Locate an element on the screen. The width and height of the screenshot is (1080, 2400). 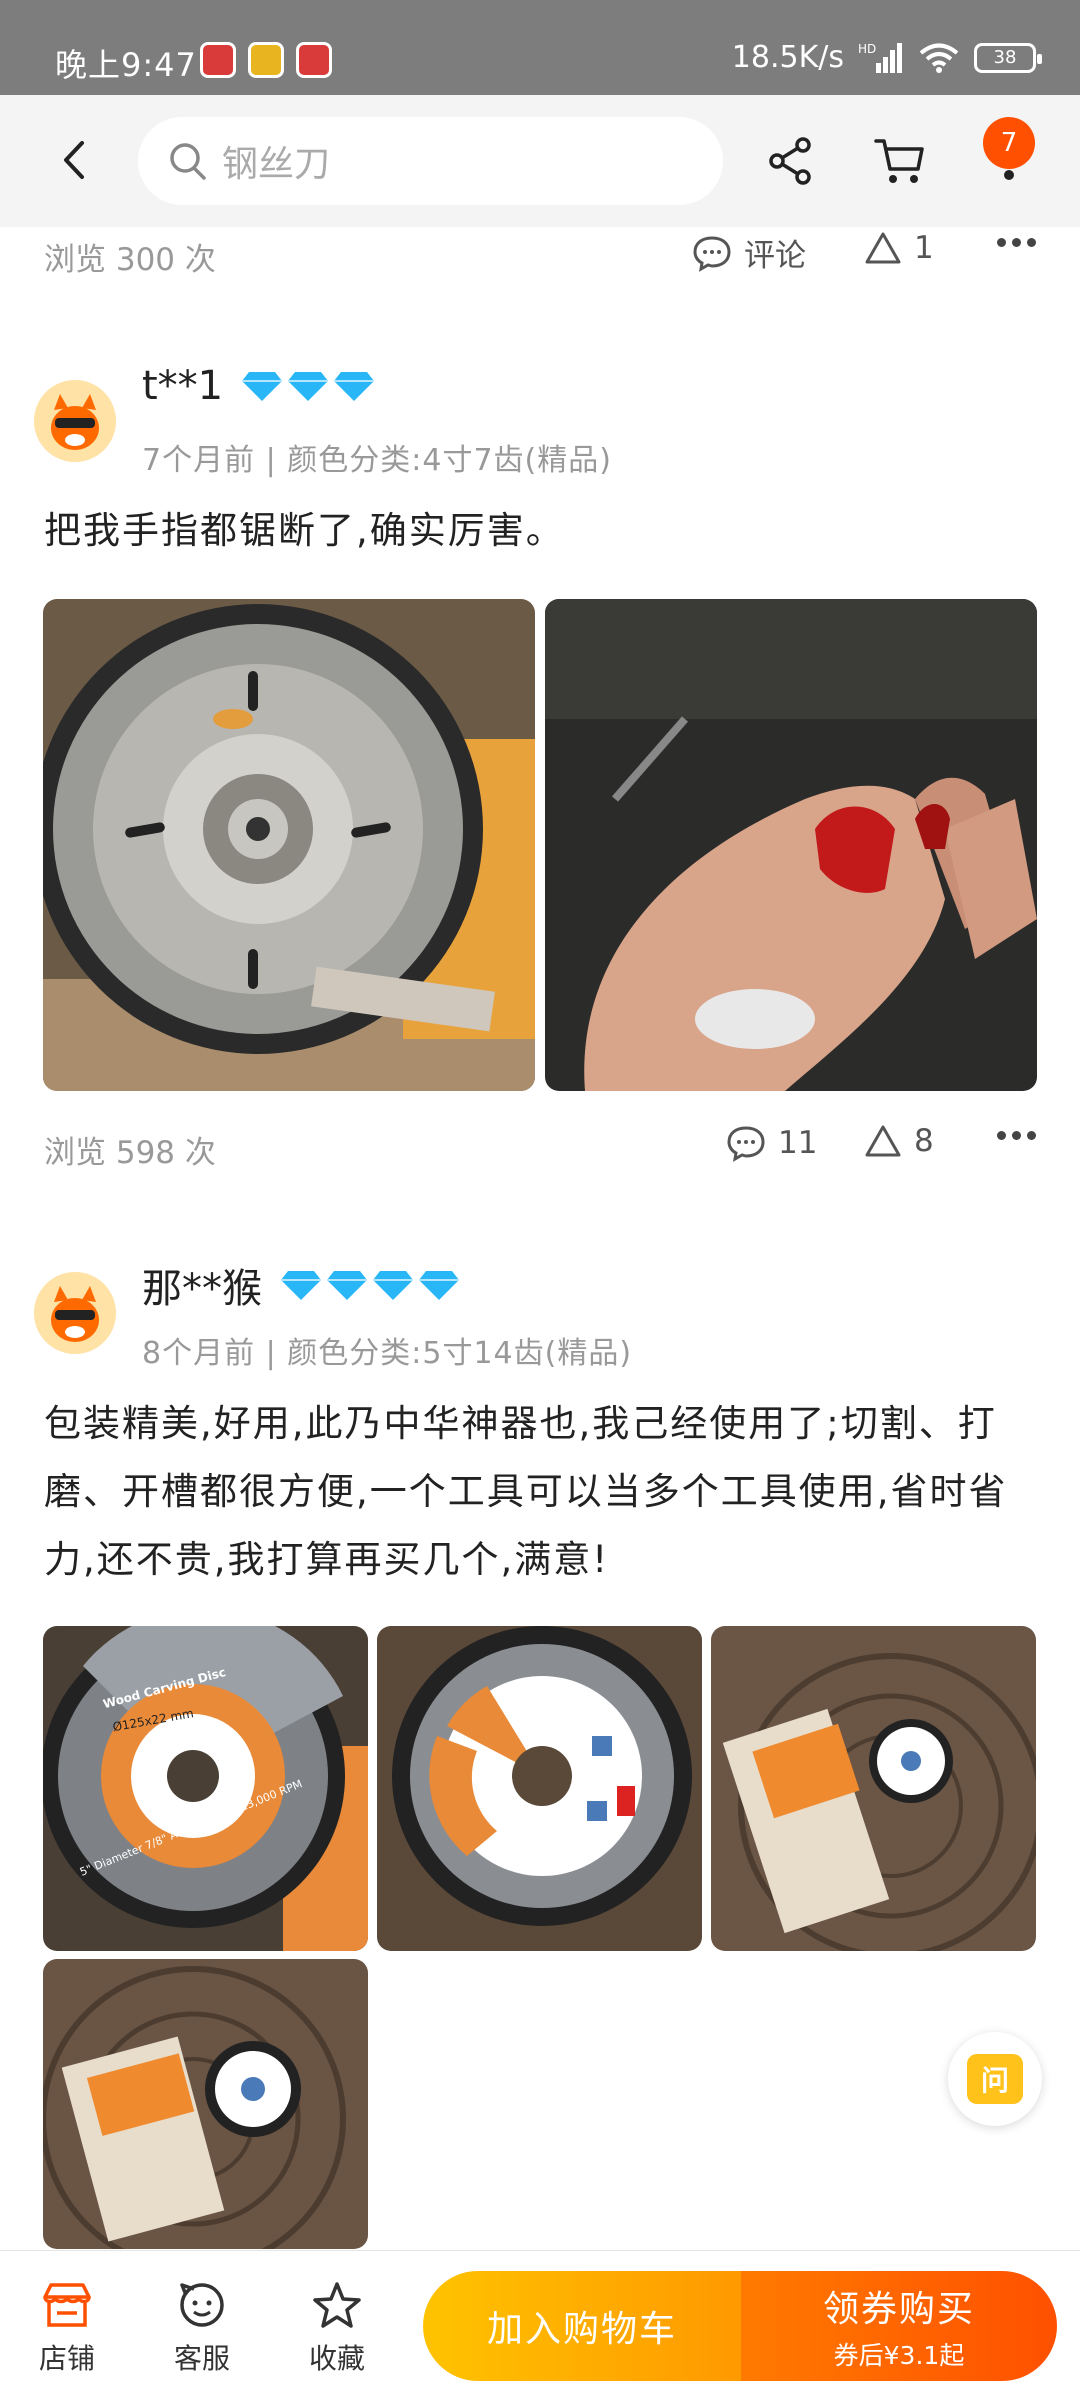
search-placeholder: 钢丝刀 is located at coordinates (276, 164).